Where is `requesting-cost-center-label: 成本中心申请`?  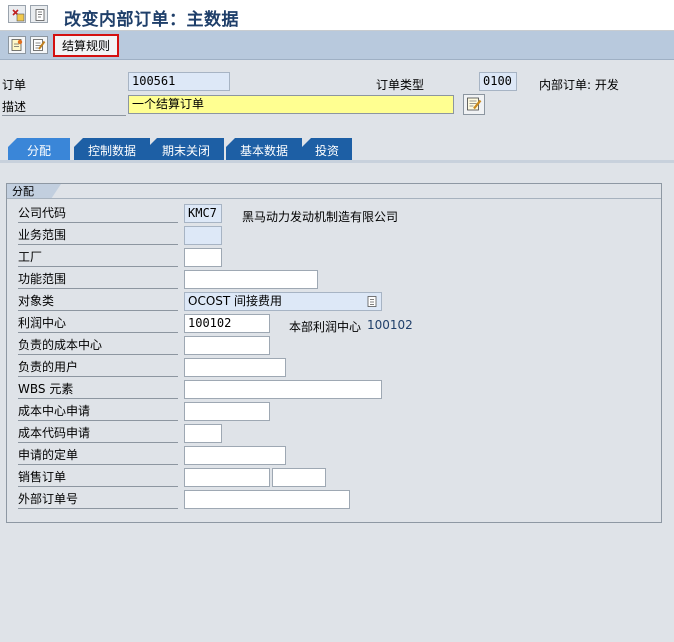
requesting-cost-center-label: 成本中心申请 is located at coordinates (98, 412).